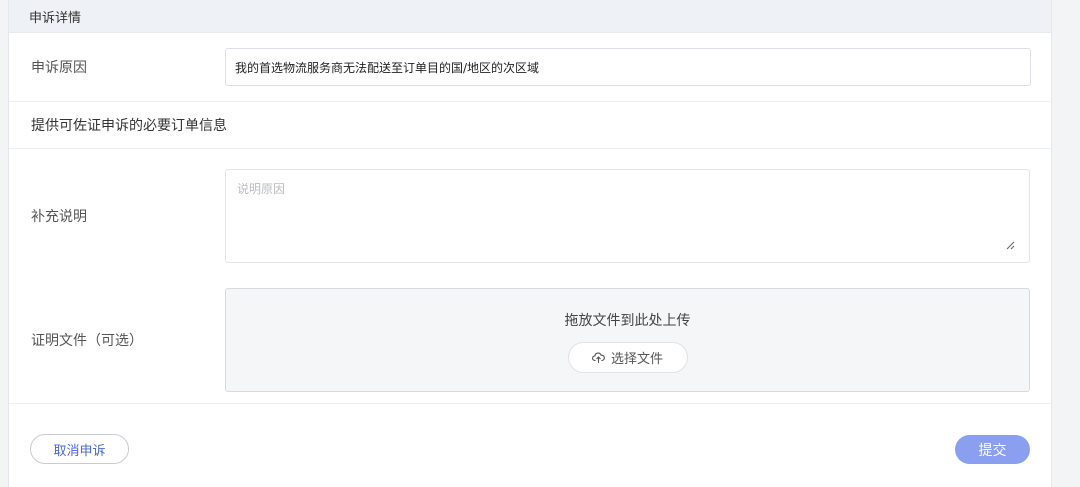  I want to click on section-title-row: 提供可佐证申诉的必要订单信息, so click(530, 125).